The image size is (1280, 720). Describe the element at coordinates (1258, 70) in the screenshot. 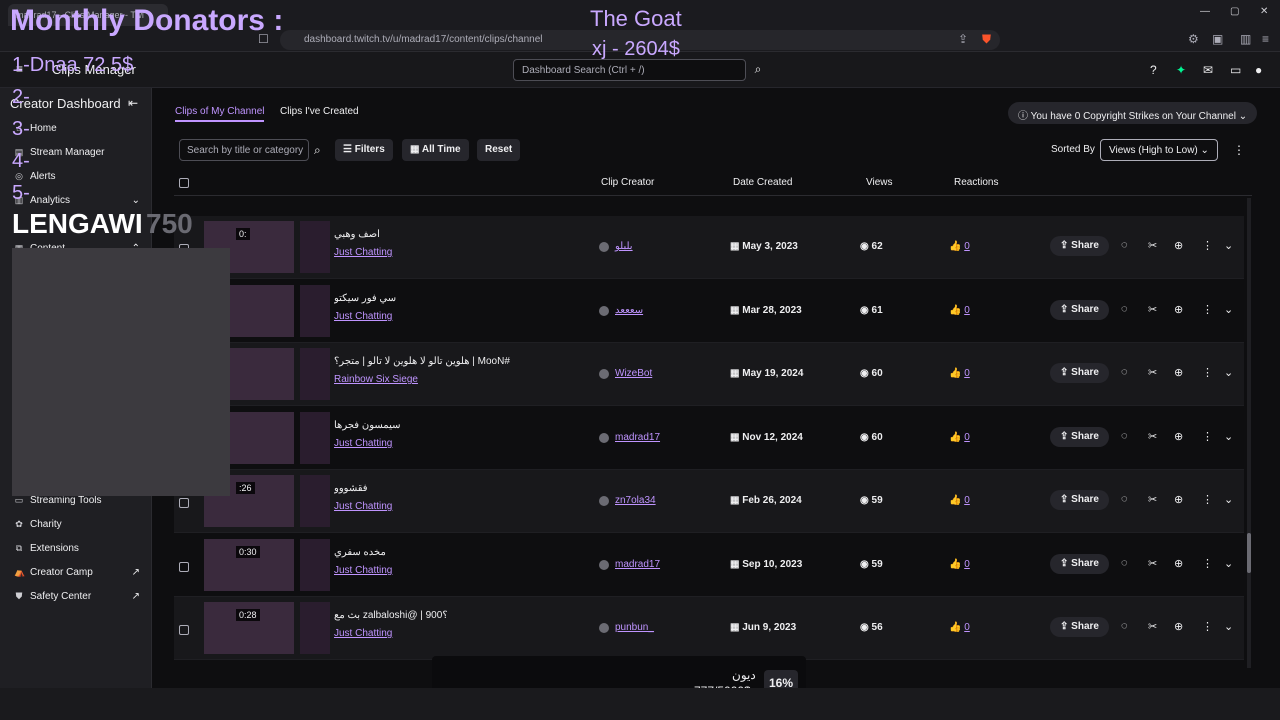

I see `avatar: ●` at that location.